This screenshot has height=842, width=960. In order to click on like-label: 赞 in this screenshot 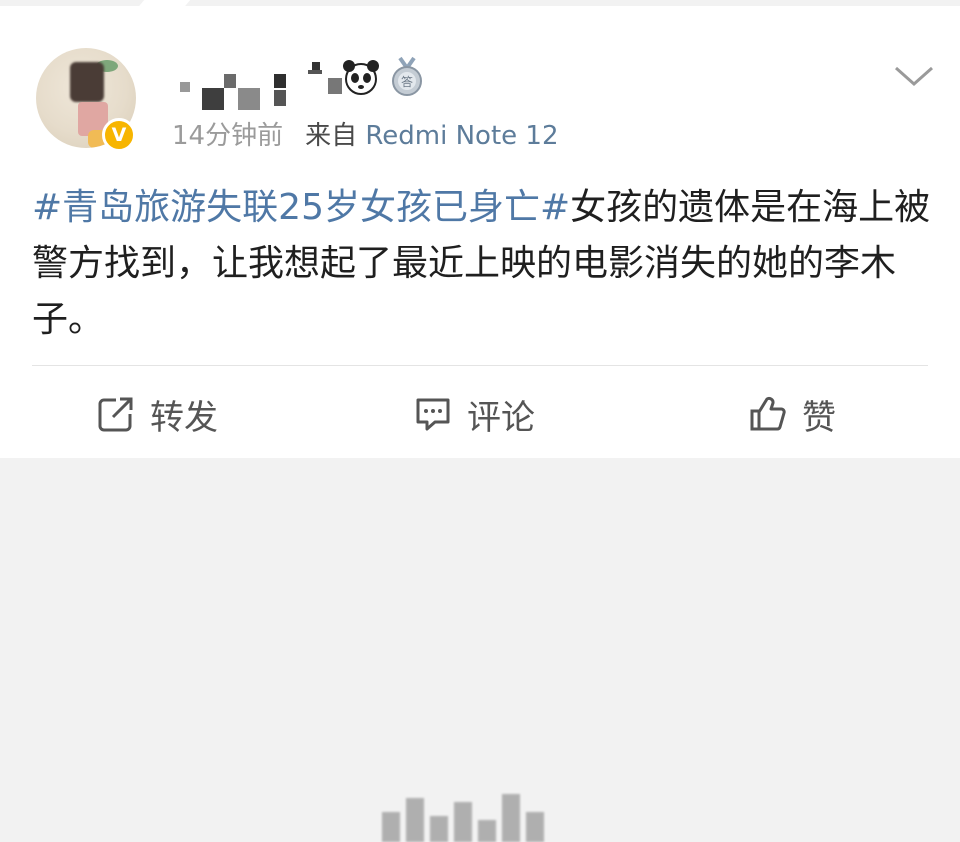, I will do `click(819, 417)`.